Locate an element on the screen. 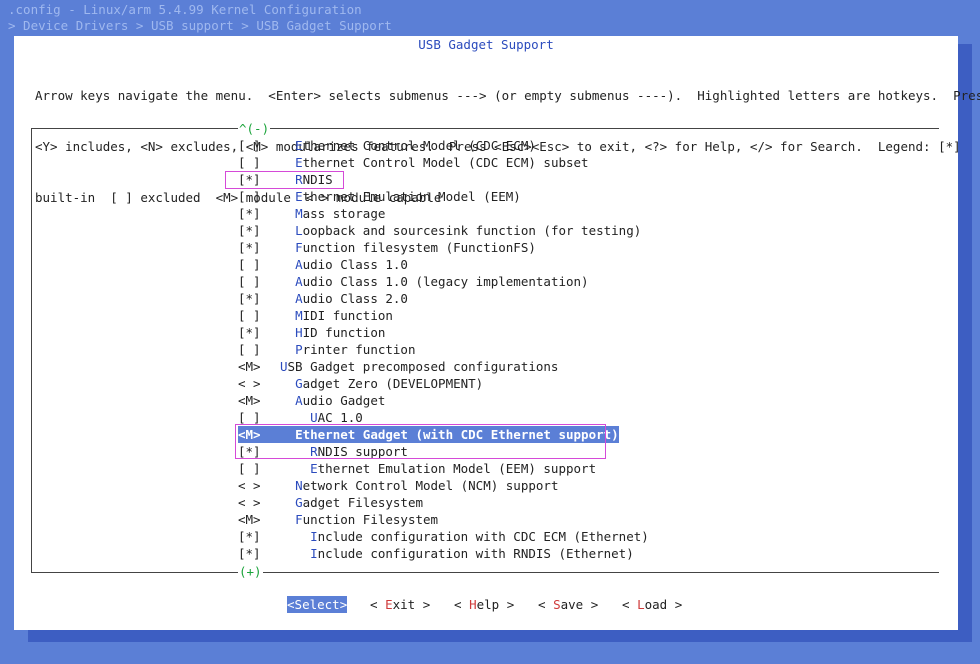 The height and width of the screenshot is (664, 980). item-label: udio Class 1.0 (legacy implementation) is located at coordinates (445, 281).